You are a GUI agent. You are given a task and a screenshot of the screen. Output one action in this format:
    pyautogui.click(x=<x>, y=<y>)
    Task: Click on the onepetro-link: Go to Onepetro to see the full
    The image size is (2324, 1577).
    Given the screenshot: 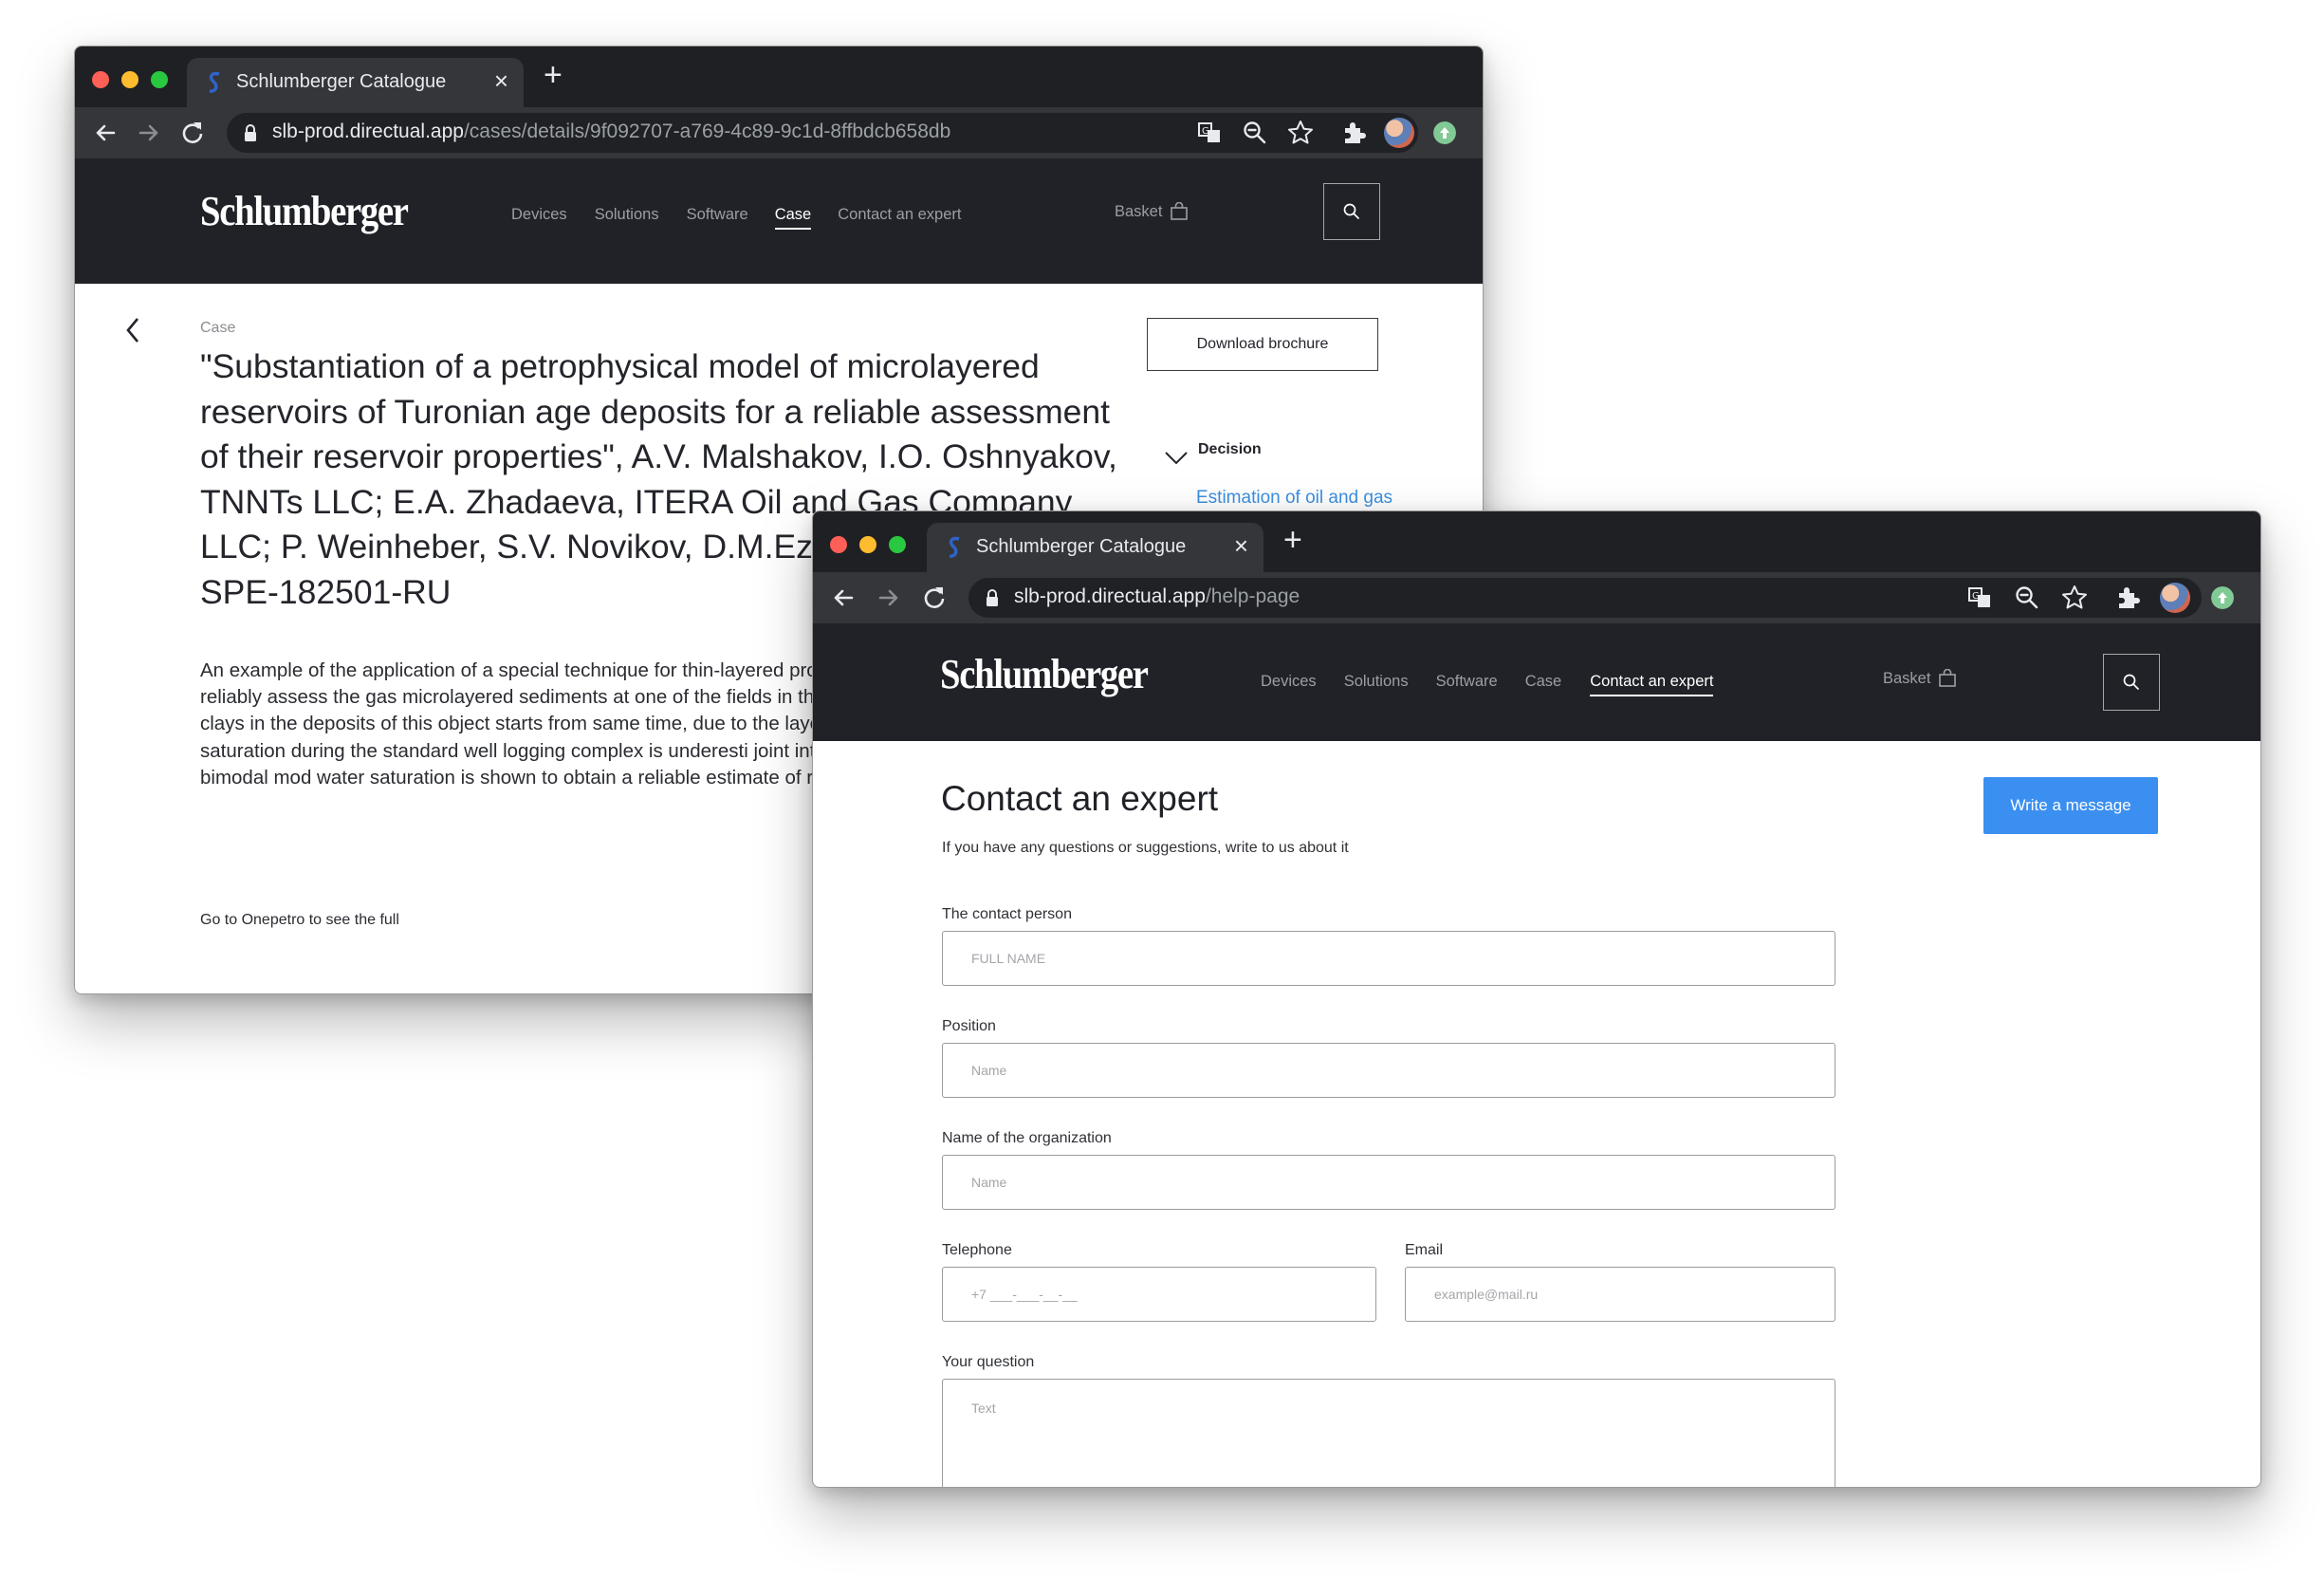 What is the action you would take?
    pyautogui.click(x=299, y=920)
    